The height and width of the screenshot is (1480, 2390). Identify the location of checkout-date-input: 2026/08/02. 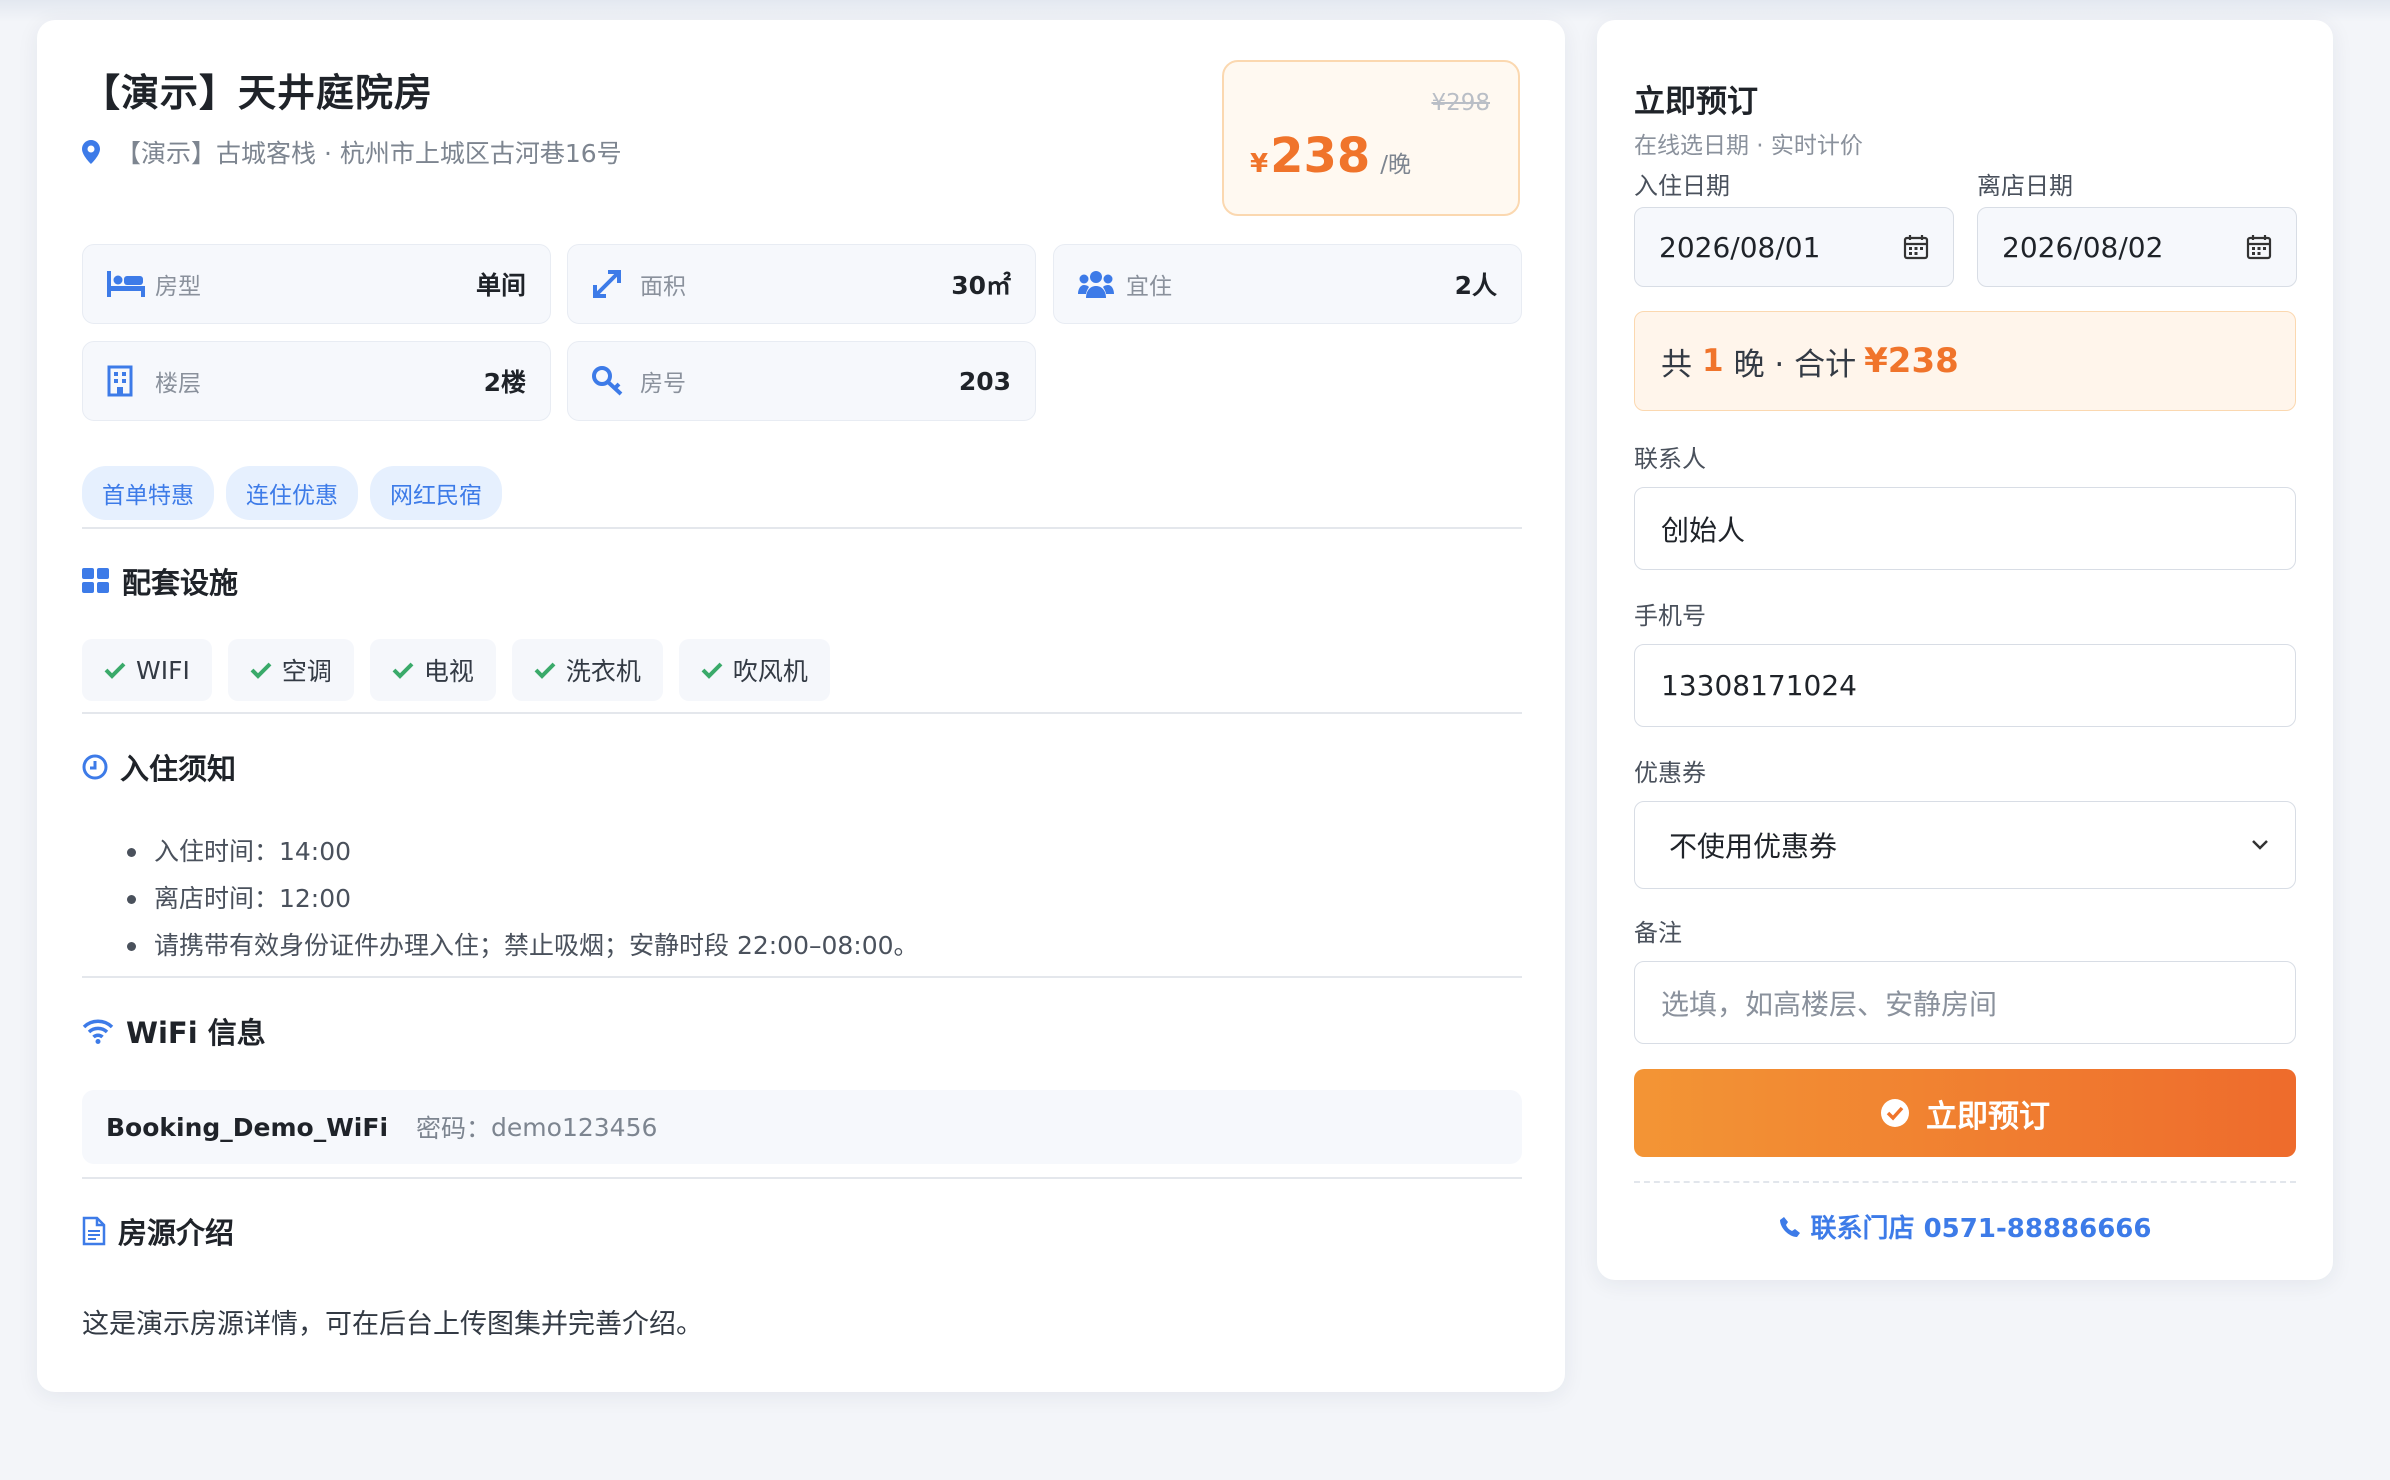
(2137, 247).